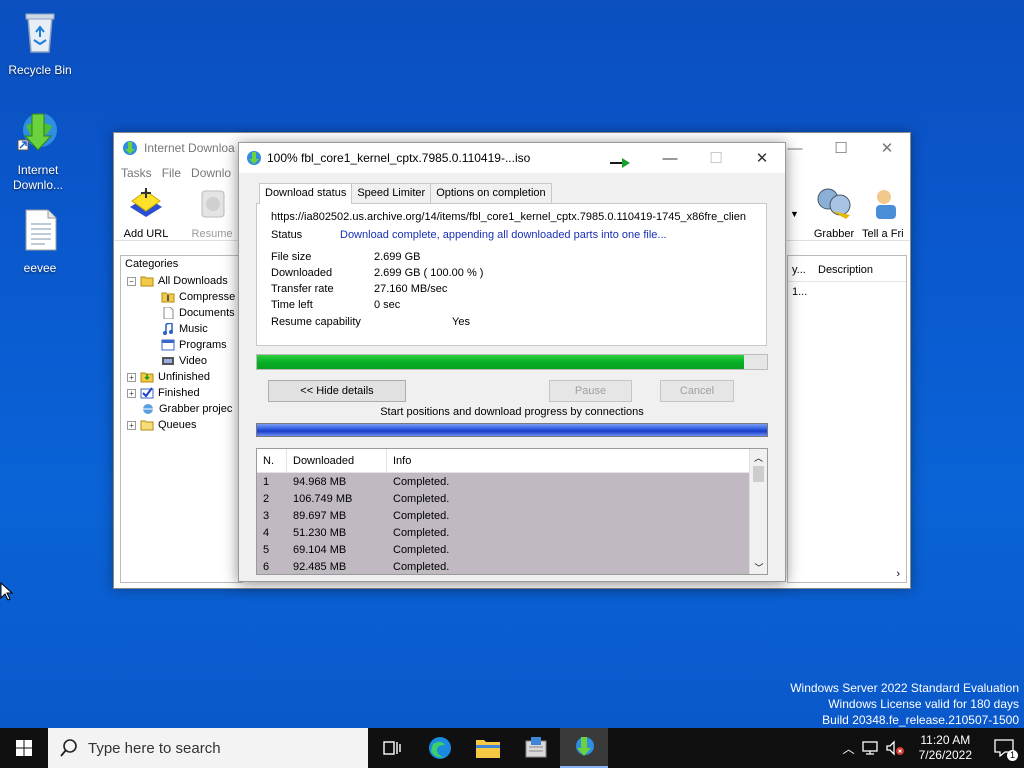 Image resolution: width=1024 pixels, height=768 pixels. Describe the element at coordinates (198, 313) in the screenshot. I see `tree-documents: Documents` at that location.